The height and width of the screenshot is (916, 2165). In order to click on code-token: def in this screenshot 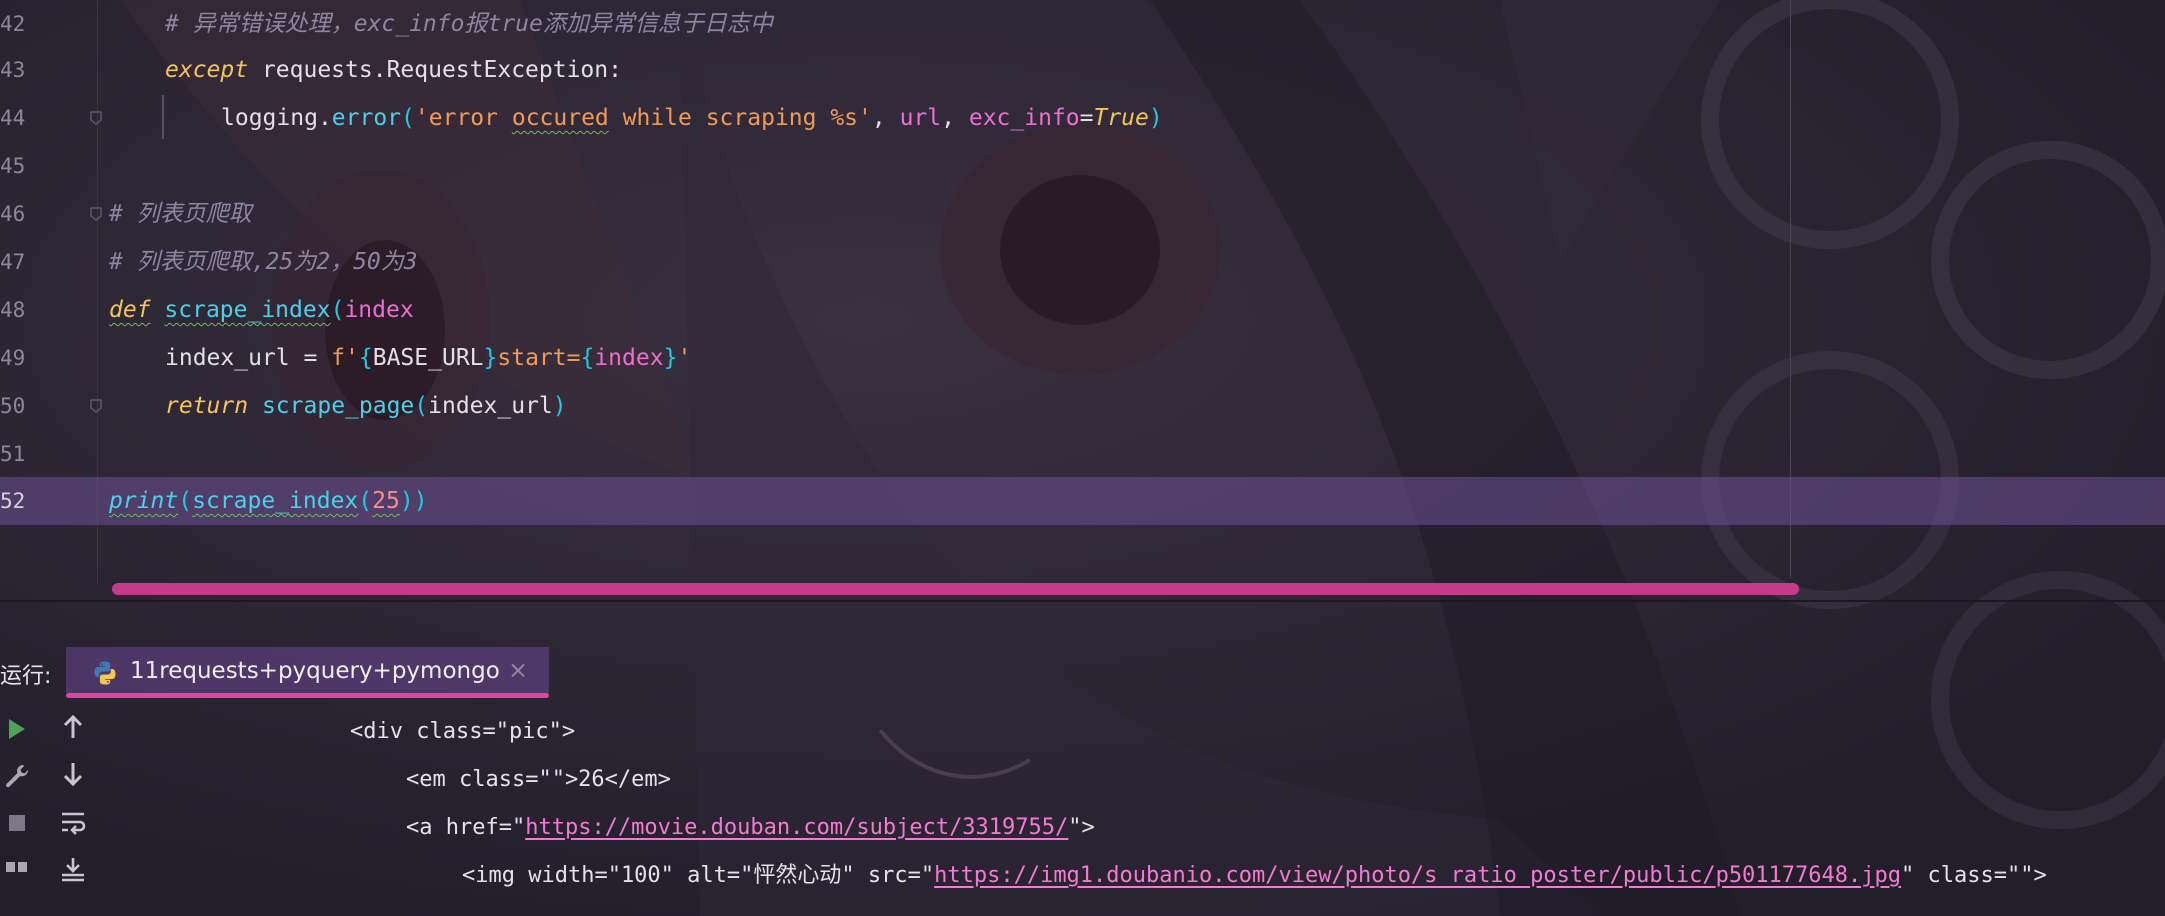, I will do `click(130, 310)`.